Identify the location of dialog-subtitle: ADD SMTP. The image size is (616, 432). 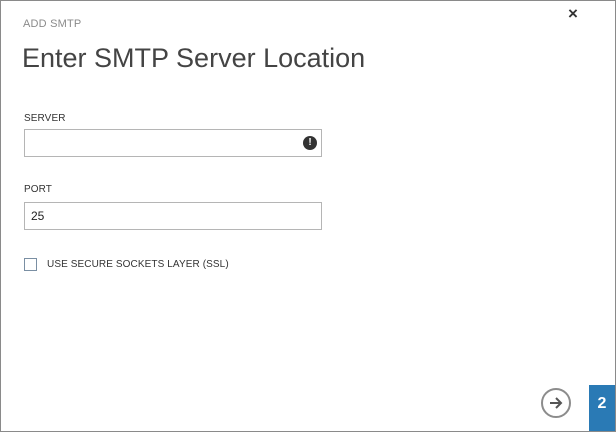
(52, 24).